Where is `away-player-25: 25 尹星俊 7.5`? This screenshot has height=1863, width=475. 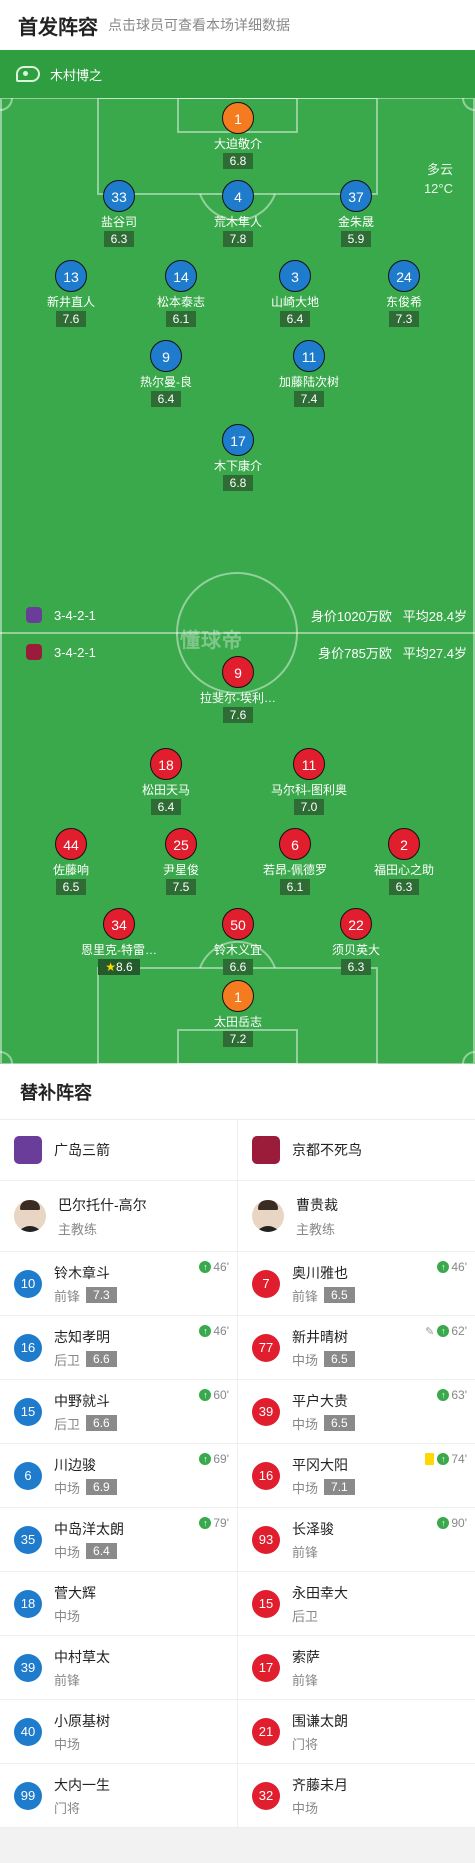
away-player-25: 25 尹星俊 7.5 is located at coordinates (181, 862).